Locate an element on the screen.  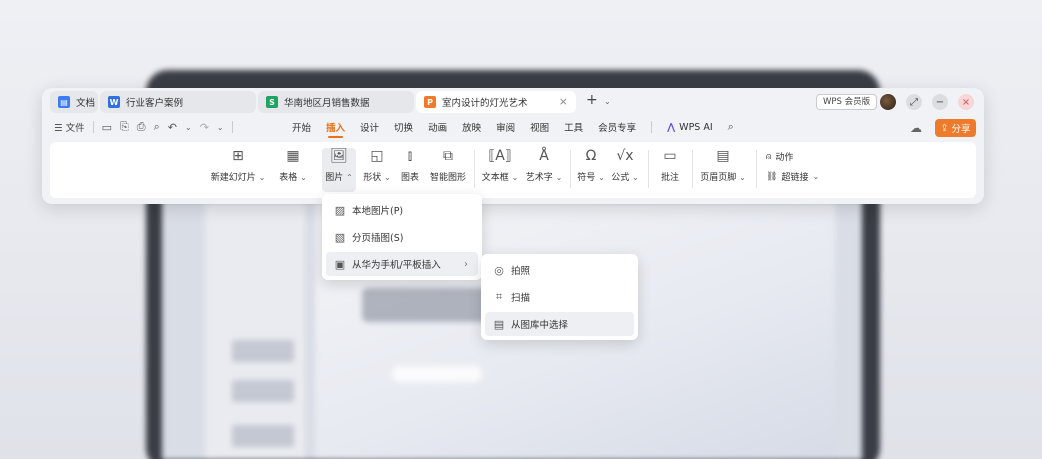
save-icon: ▭ is located at coordinates (107, 127).